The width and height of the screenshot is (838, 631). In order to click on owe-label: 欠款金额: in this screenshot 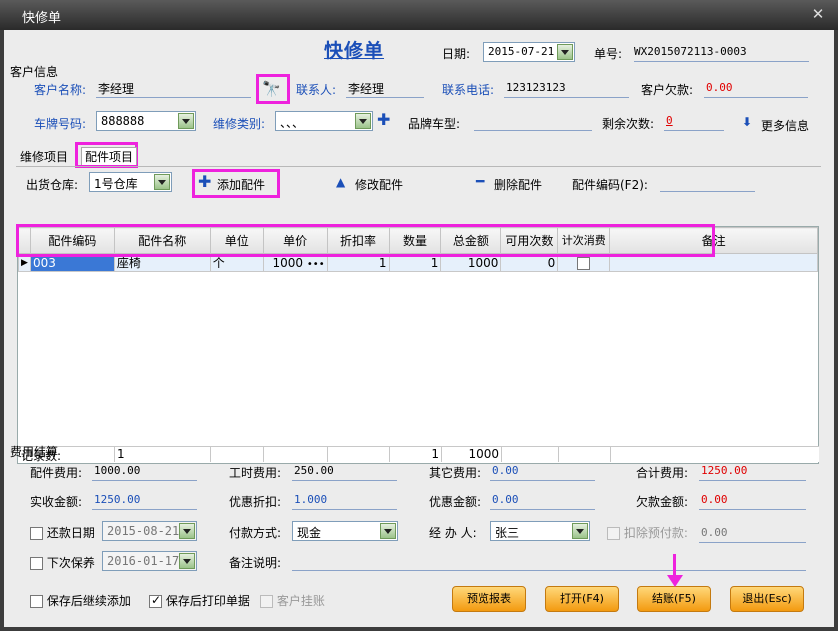, I will do `click(662, 502)`.